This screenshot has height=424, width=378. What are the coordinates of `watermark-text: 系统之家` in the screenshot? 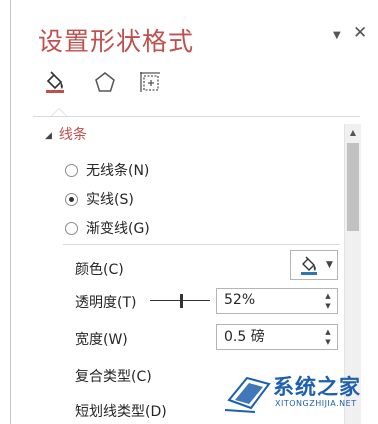 It's located at (317, 387).